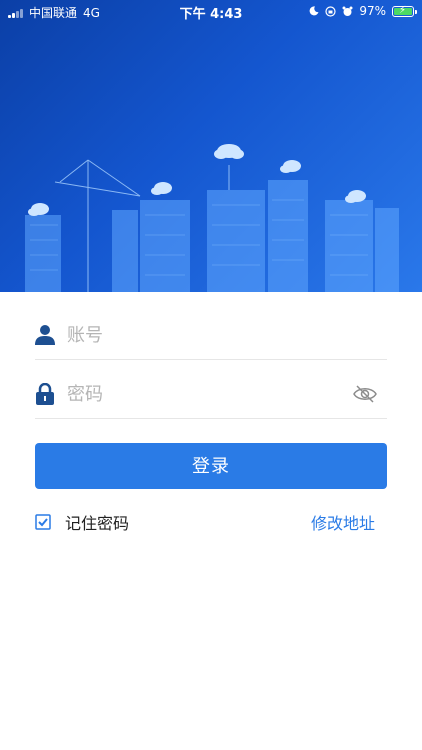  What do you see at coordinates (207, 394) in the screenshot?
I see `password-input` at bounding box center [207, 394].